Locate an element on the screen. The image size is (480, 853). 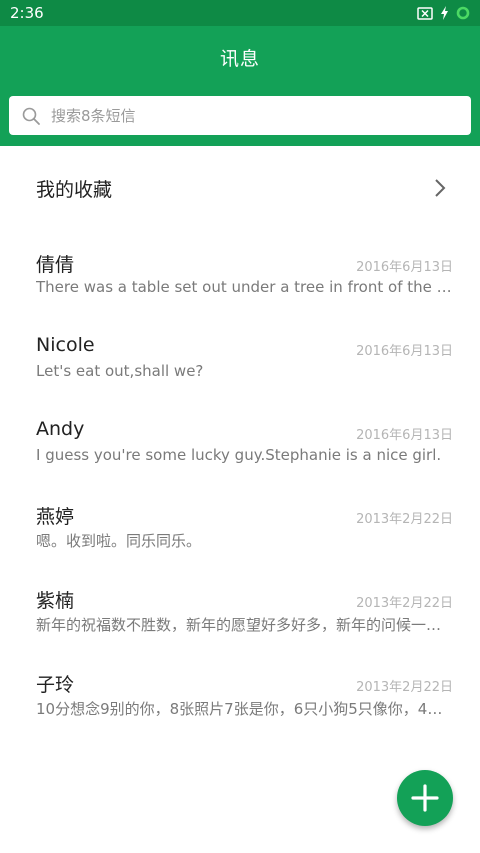
new-message-button is located at coordinates (425, 798).